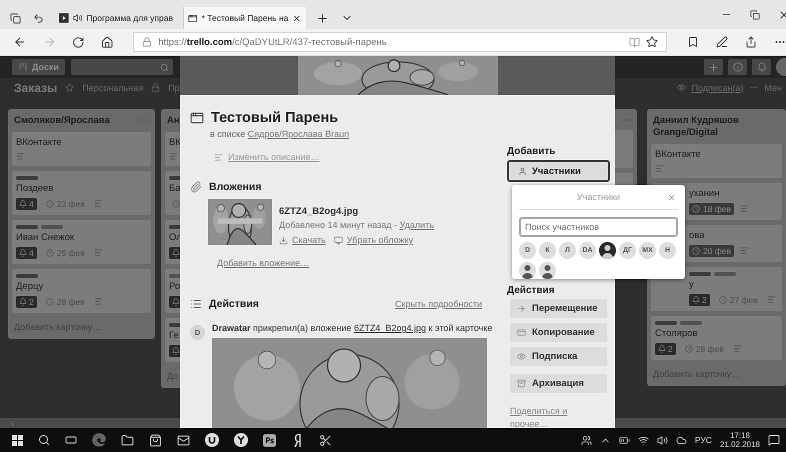  Describe the element at coordinates (678, 154) in the screenshot. I see `card-title: ВКонтакте` at that location.